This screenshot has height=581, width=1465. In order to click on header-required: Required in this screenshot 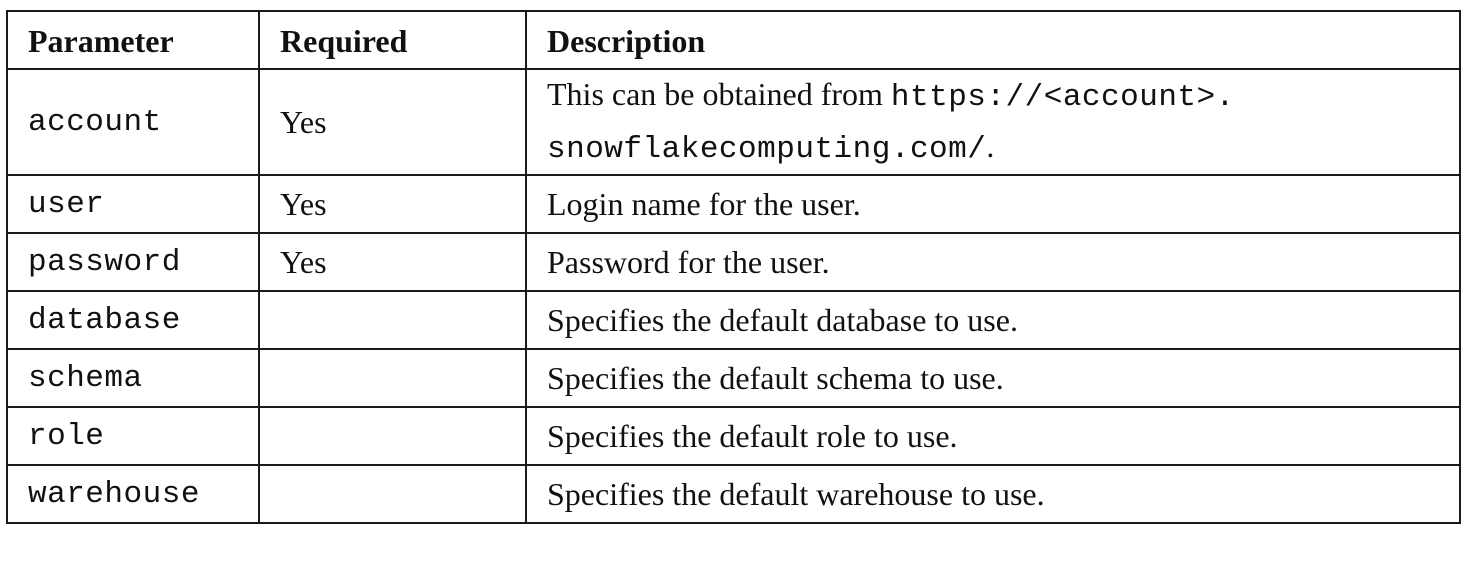, I will do `click(392, 40)`.